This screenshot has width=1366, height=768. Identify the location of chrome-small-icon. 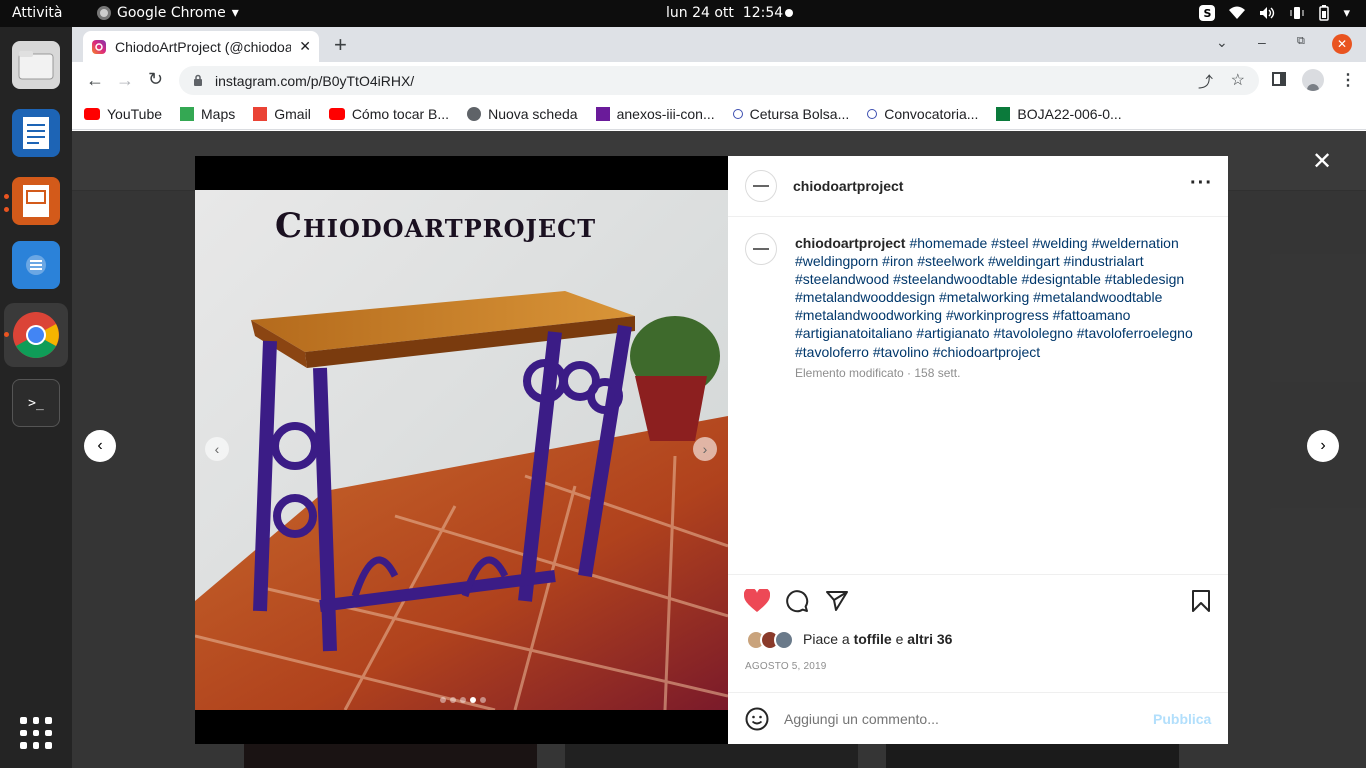
(104, 13).